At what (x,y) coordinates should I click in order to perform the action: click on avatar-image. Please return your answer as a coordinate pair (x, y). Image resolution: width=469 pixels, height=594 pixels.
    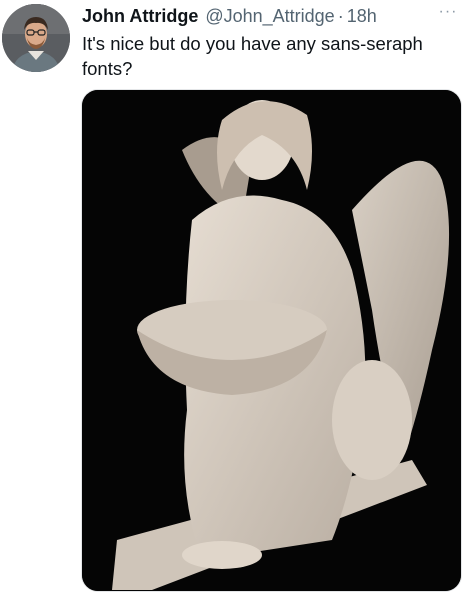
    Looking at the image, I should click on (36, 38).